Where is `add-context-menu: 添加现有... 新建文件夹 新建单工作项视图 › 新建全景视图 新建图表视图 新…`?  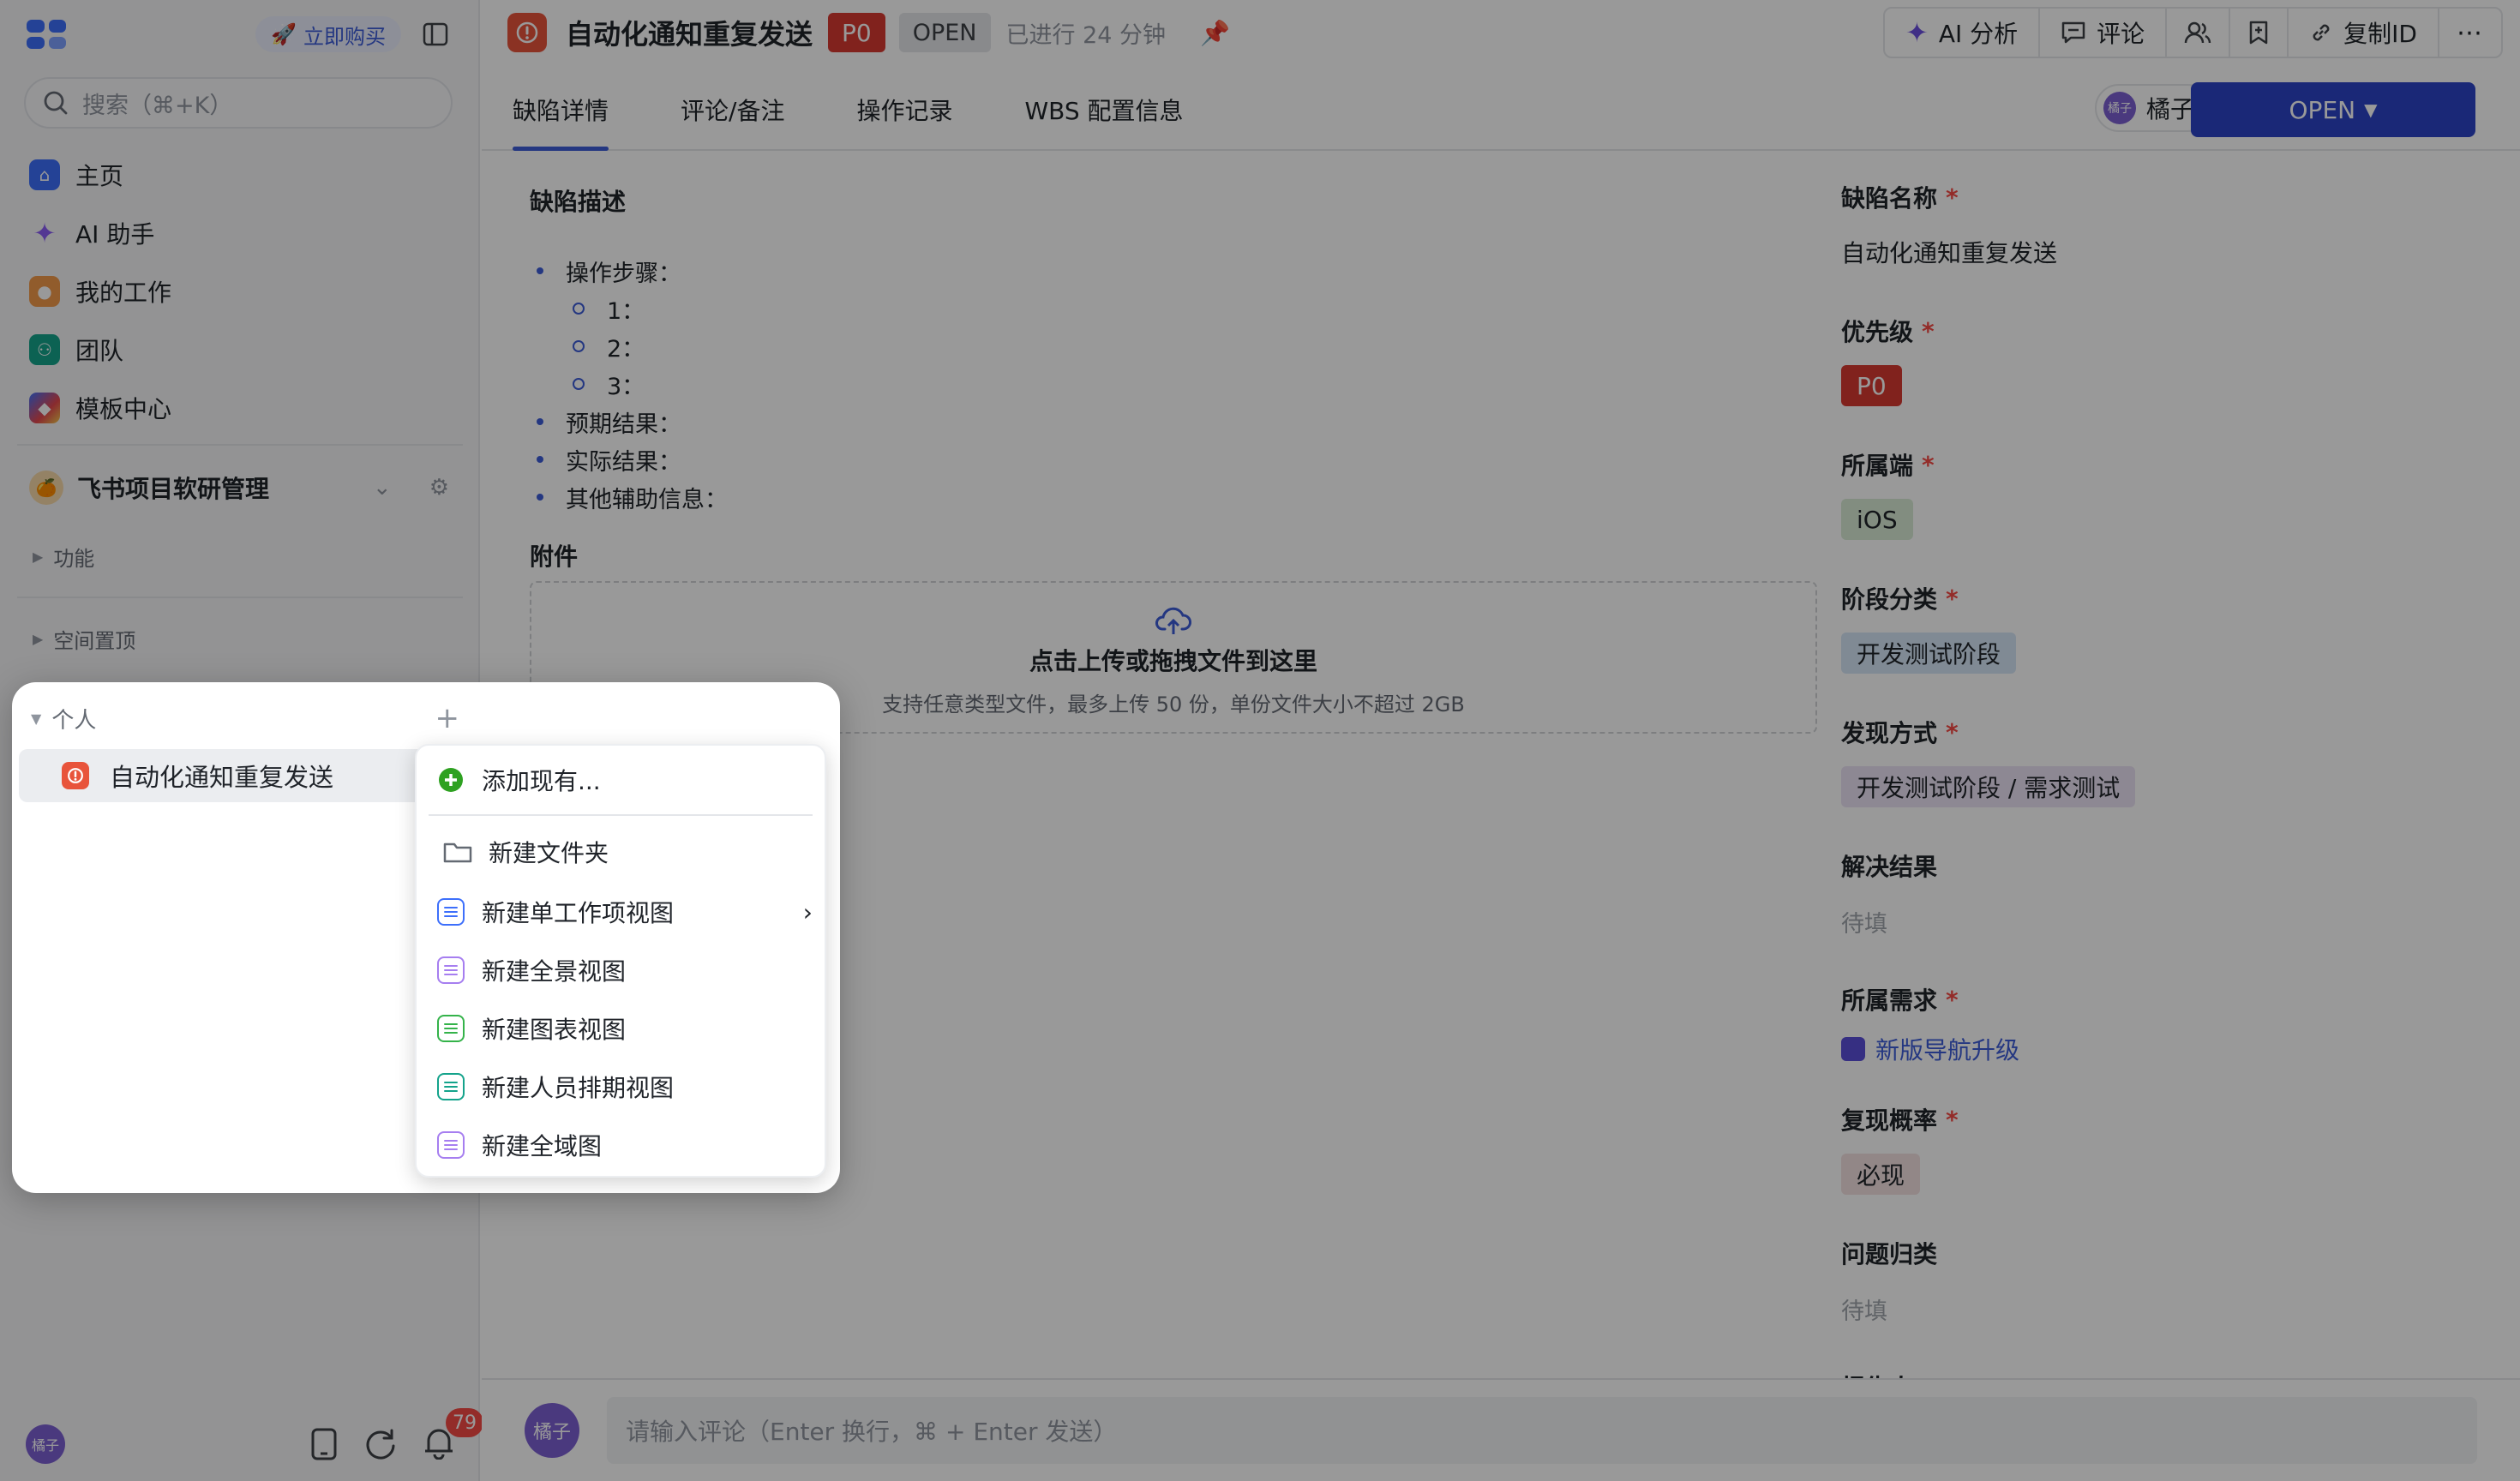 add-context-menu: 添加现有... 新建文件夹 新建单工作项视图 › 新建全景视图 新建图表视图 新… is located at coordinates (620, 961).